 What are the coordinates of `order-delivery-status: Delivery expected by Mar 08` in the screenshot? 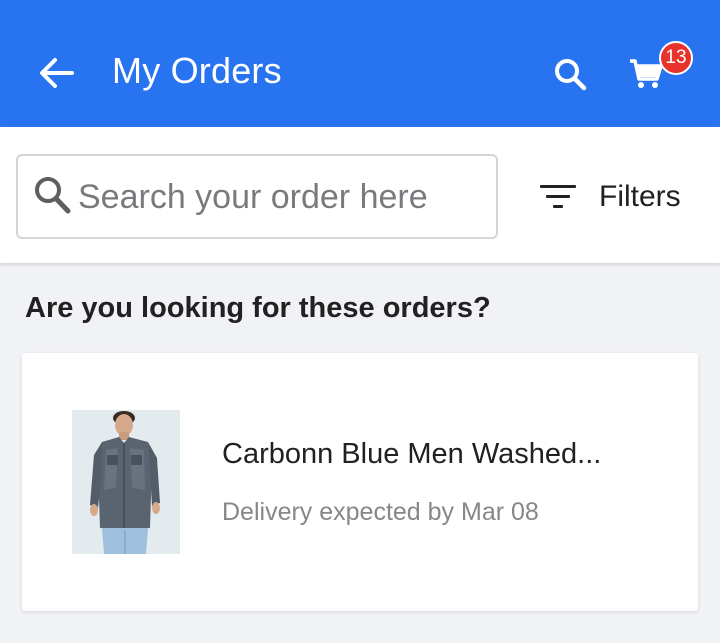 It's located at (380, 512).